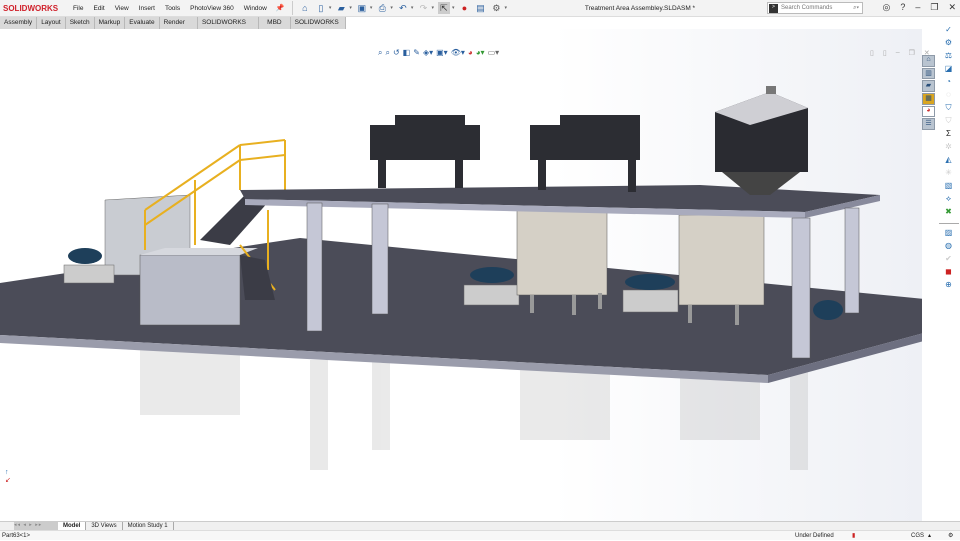 The height and width of the screenshot is (541, 960). What do you see at coordinates (949, 286) in the screenshot?
I see `add-circle-icon: ⊕` at bounding box center [949, 286].